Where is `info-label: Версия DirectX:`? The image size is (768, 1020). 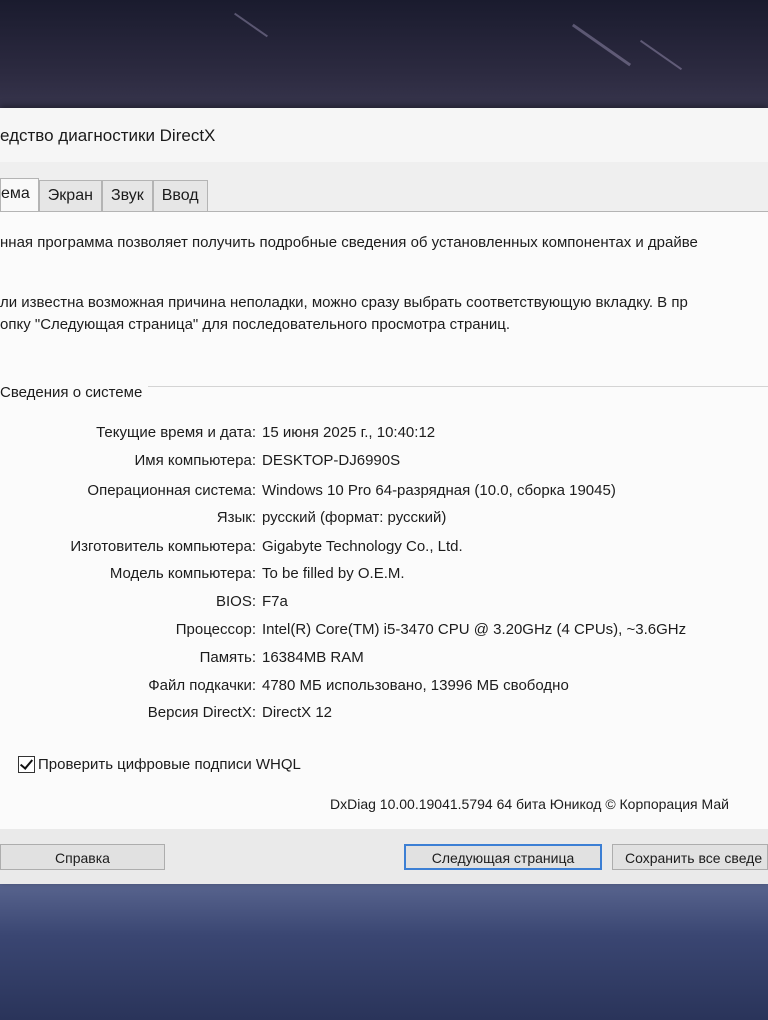 info-label: Версия DirectX: is located at coordinates (201, 712).